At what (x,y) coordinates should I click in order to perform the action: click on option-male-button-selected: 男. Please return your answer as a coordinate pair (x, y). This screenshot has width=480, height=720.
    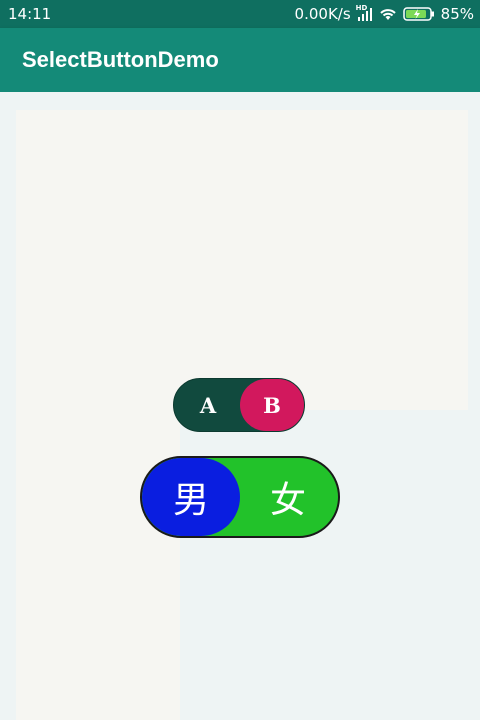
    Looking at the image, I should click on (191, 497).